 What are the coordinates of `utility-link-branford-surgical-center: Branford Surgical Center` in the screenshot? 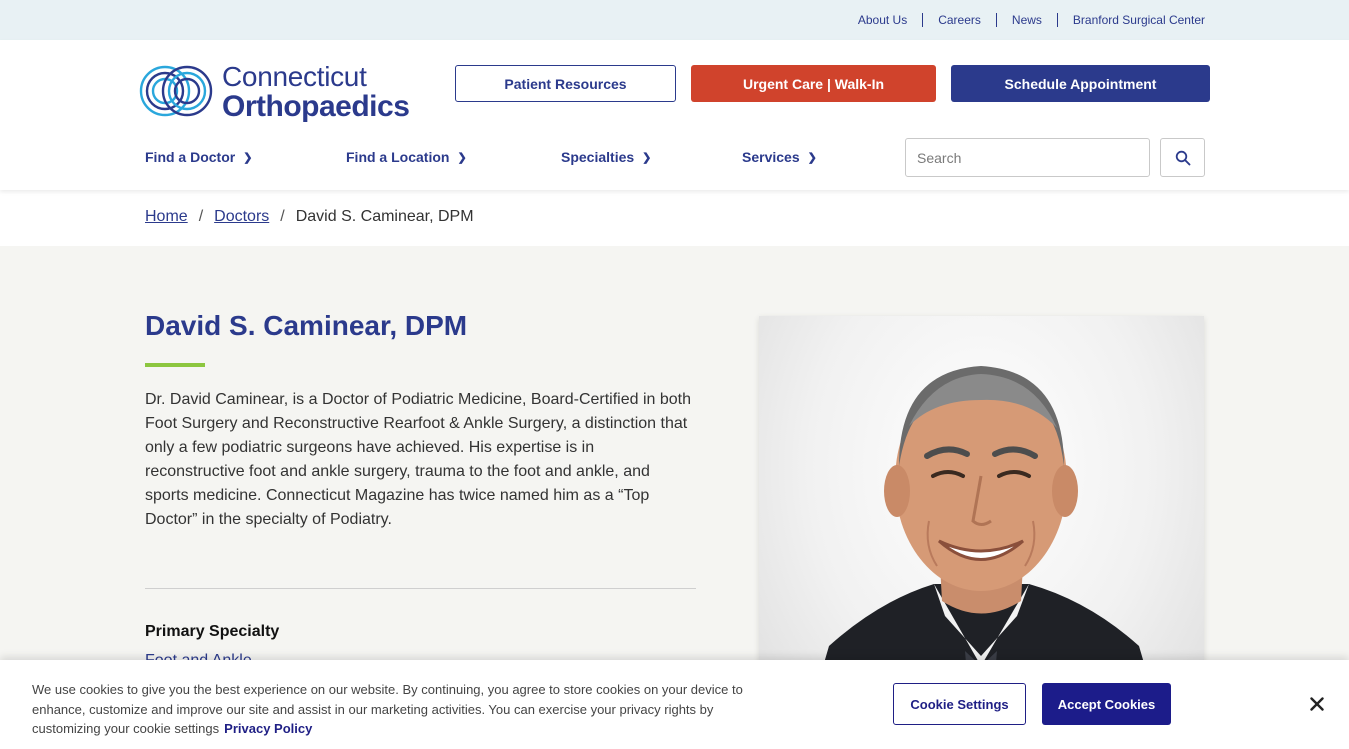 It's located at (1130, 20).